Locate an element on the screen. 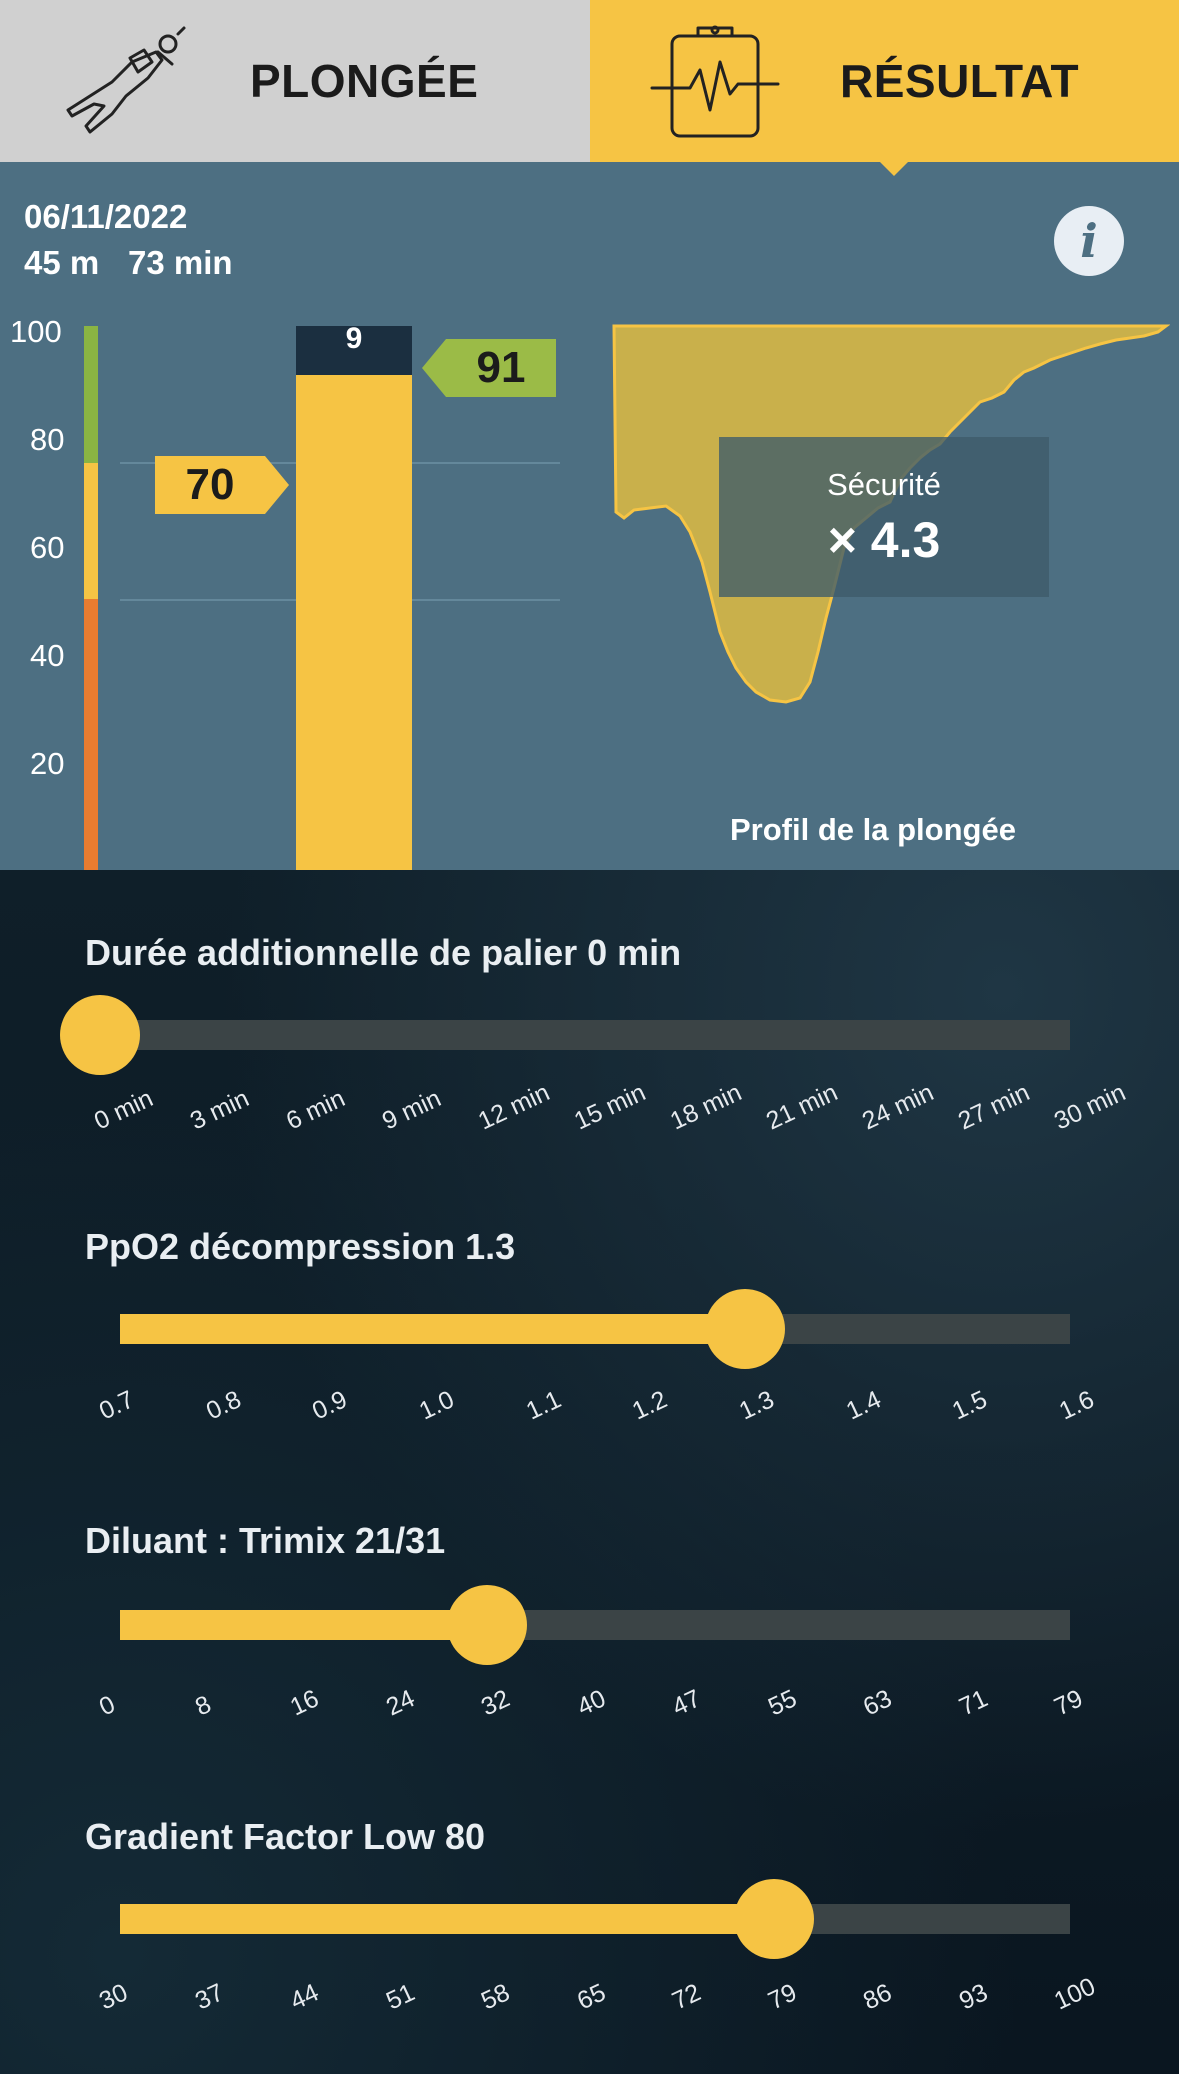 Image resolution: width=1179 pixels, height=2074 pixels. tick-label: 58 is located at coordinates (496, 1997).